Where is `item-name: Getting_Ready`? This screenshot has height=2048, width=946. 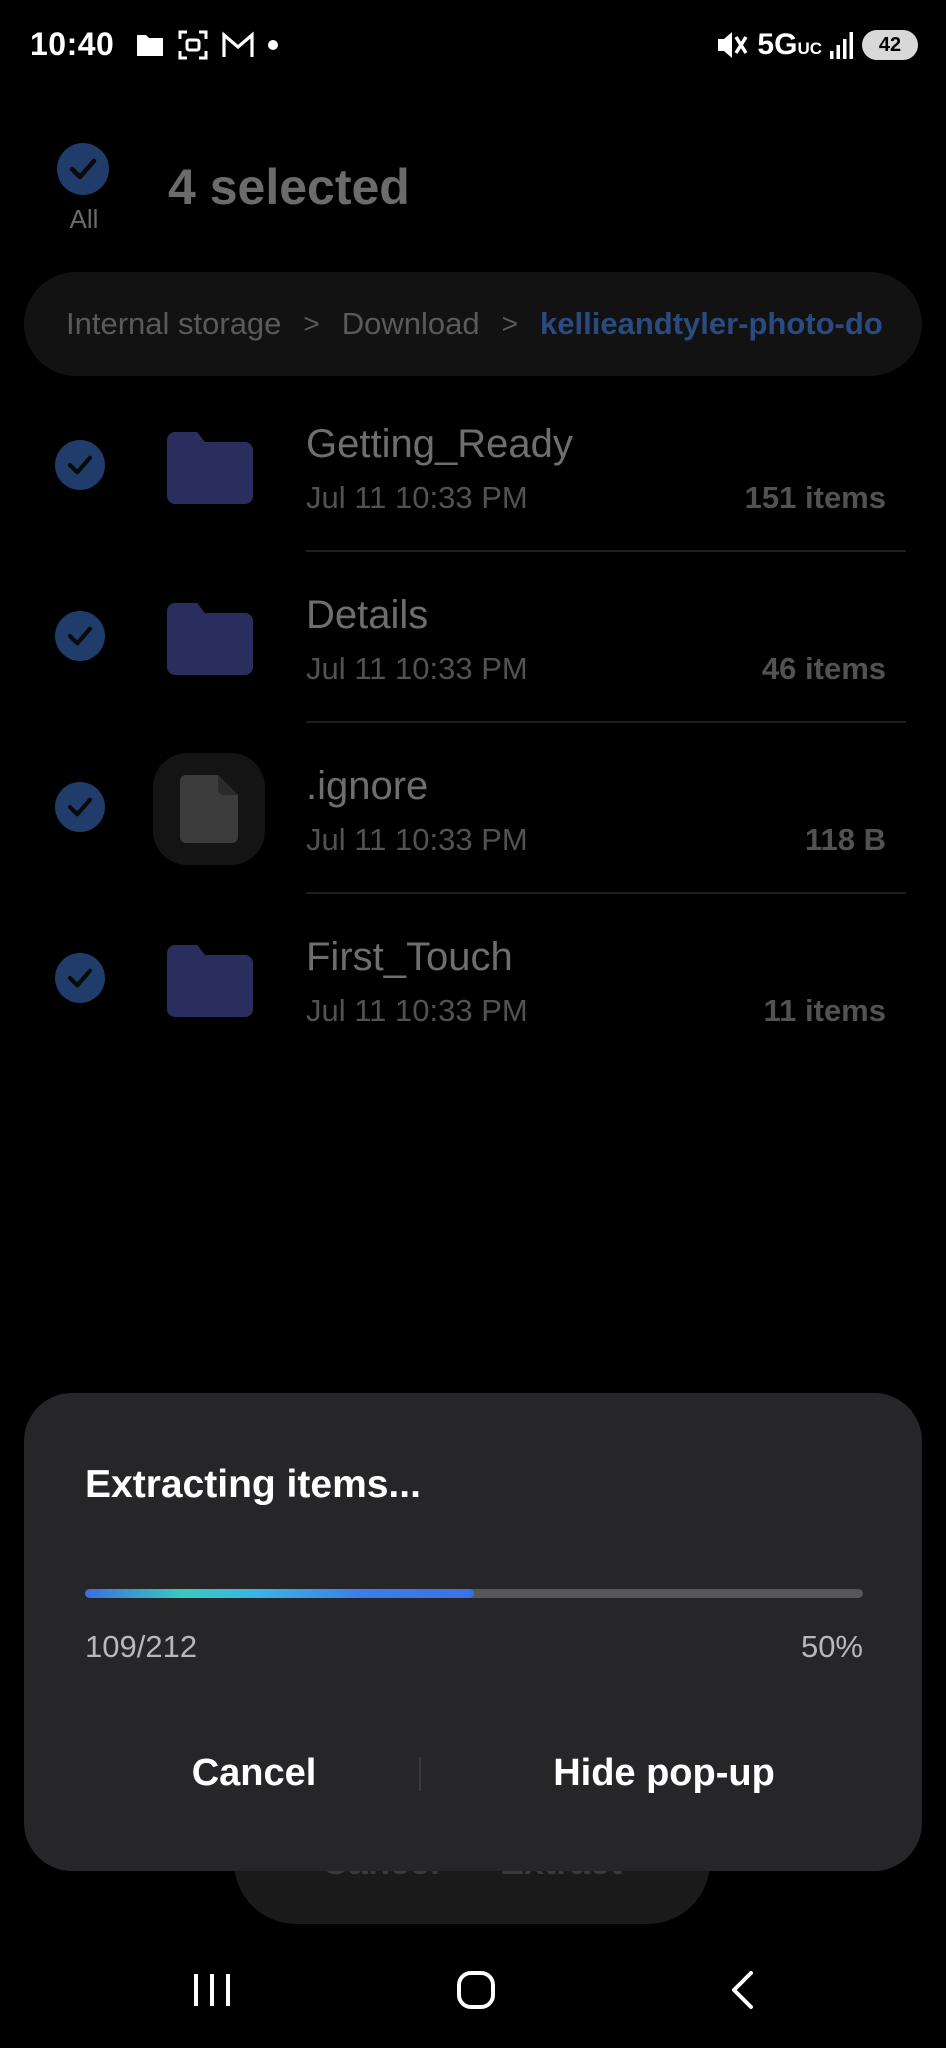
item-name: Getting_Ready is located at coordinates (439, 444).